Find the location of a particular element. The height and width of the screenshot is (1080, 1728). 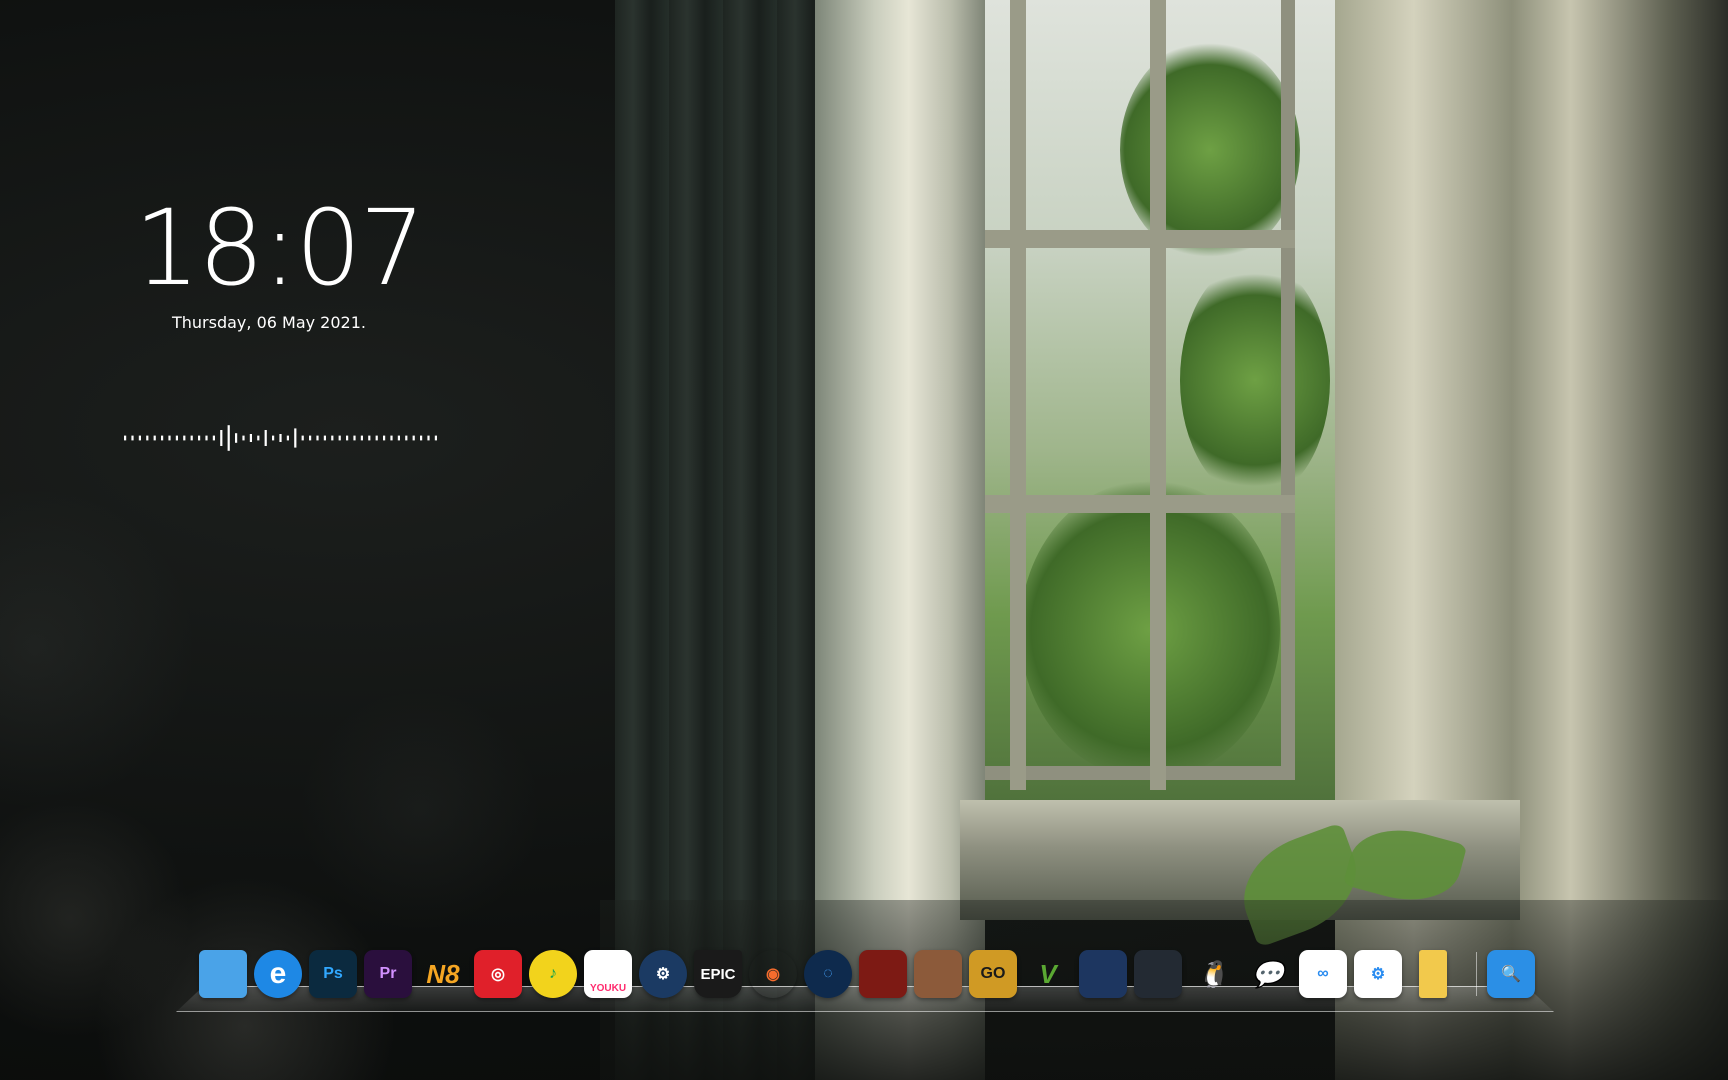

dock-icon-label: 🔍 is located at coordinates (1511, 974).